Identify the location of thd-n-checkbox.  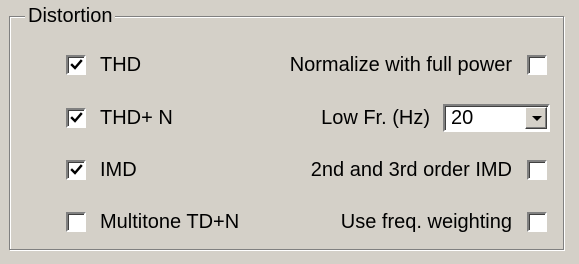
(76, 118).